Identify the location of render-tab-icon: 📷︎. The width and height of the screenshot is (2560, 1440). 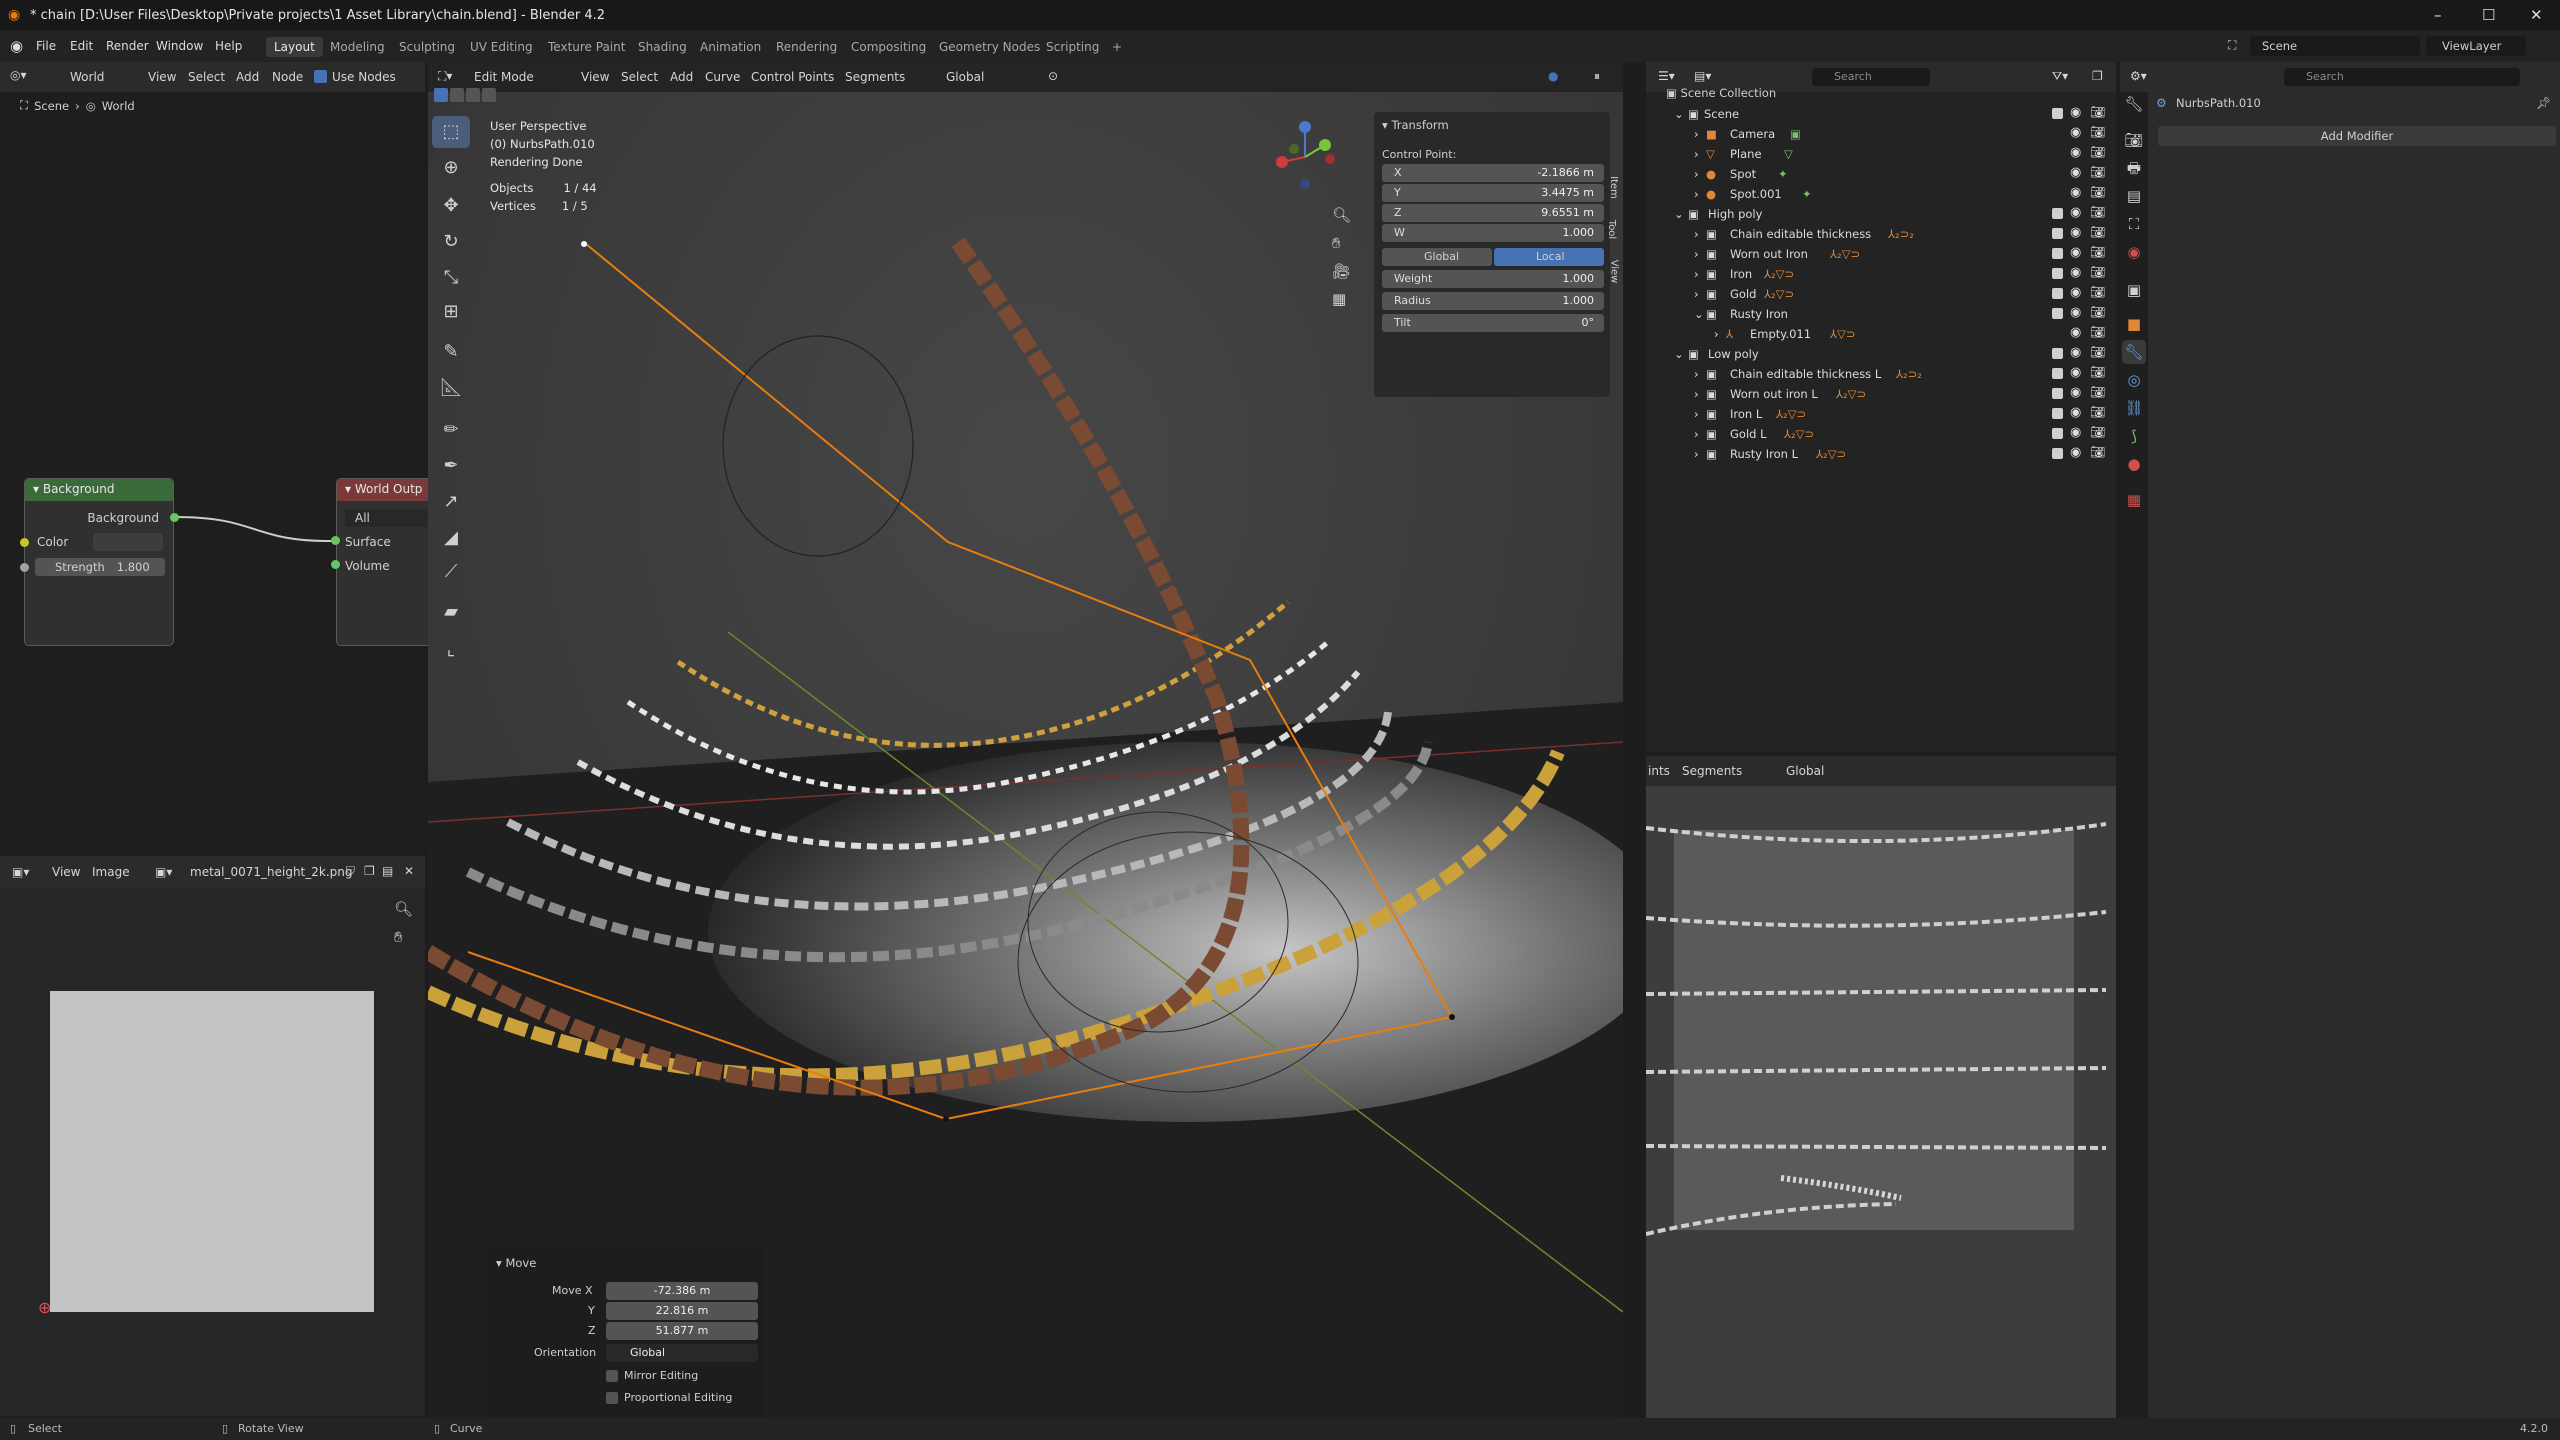
(2134, 140).